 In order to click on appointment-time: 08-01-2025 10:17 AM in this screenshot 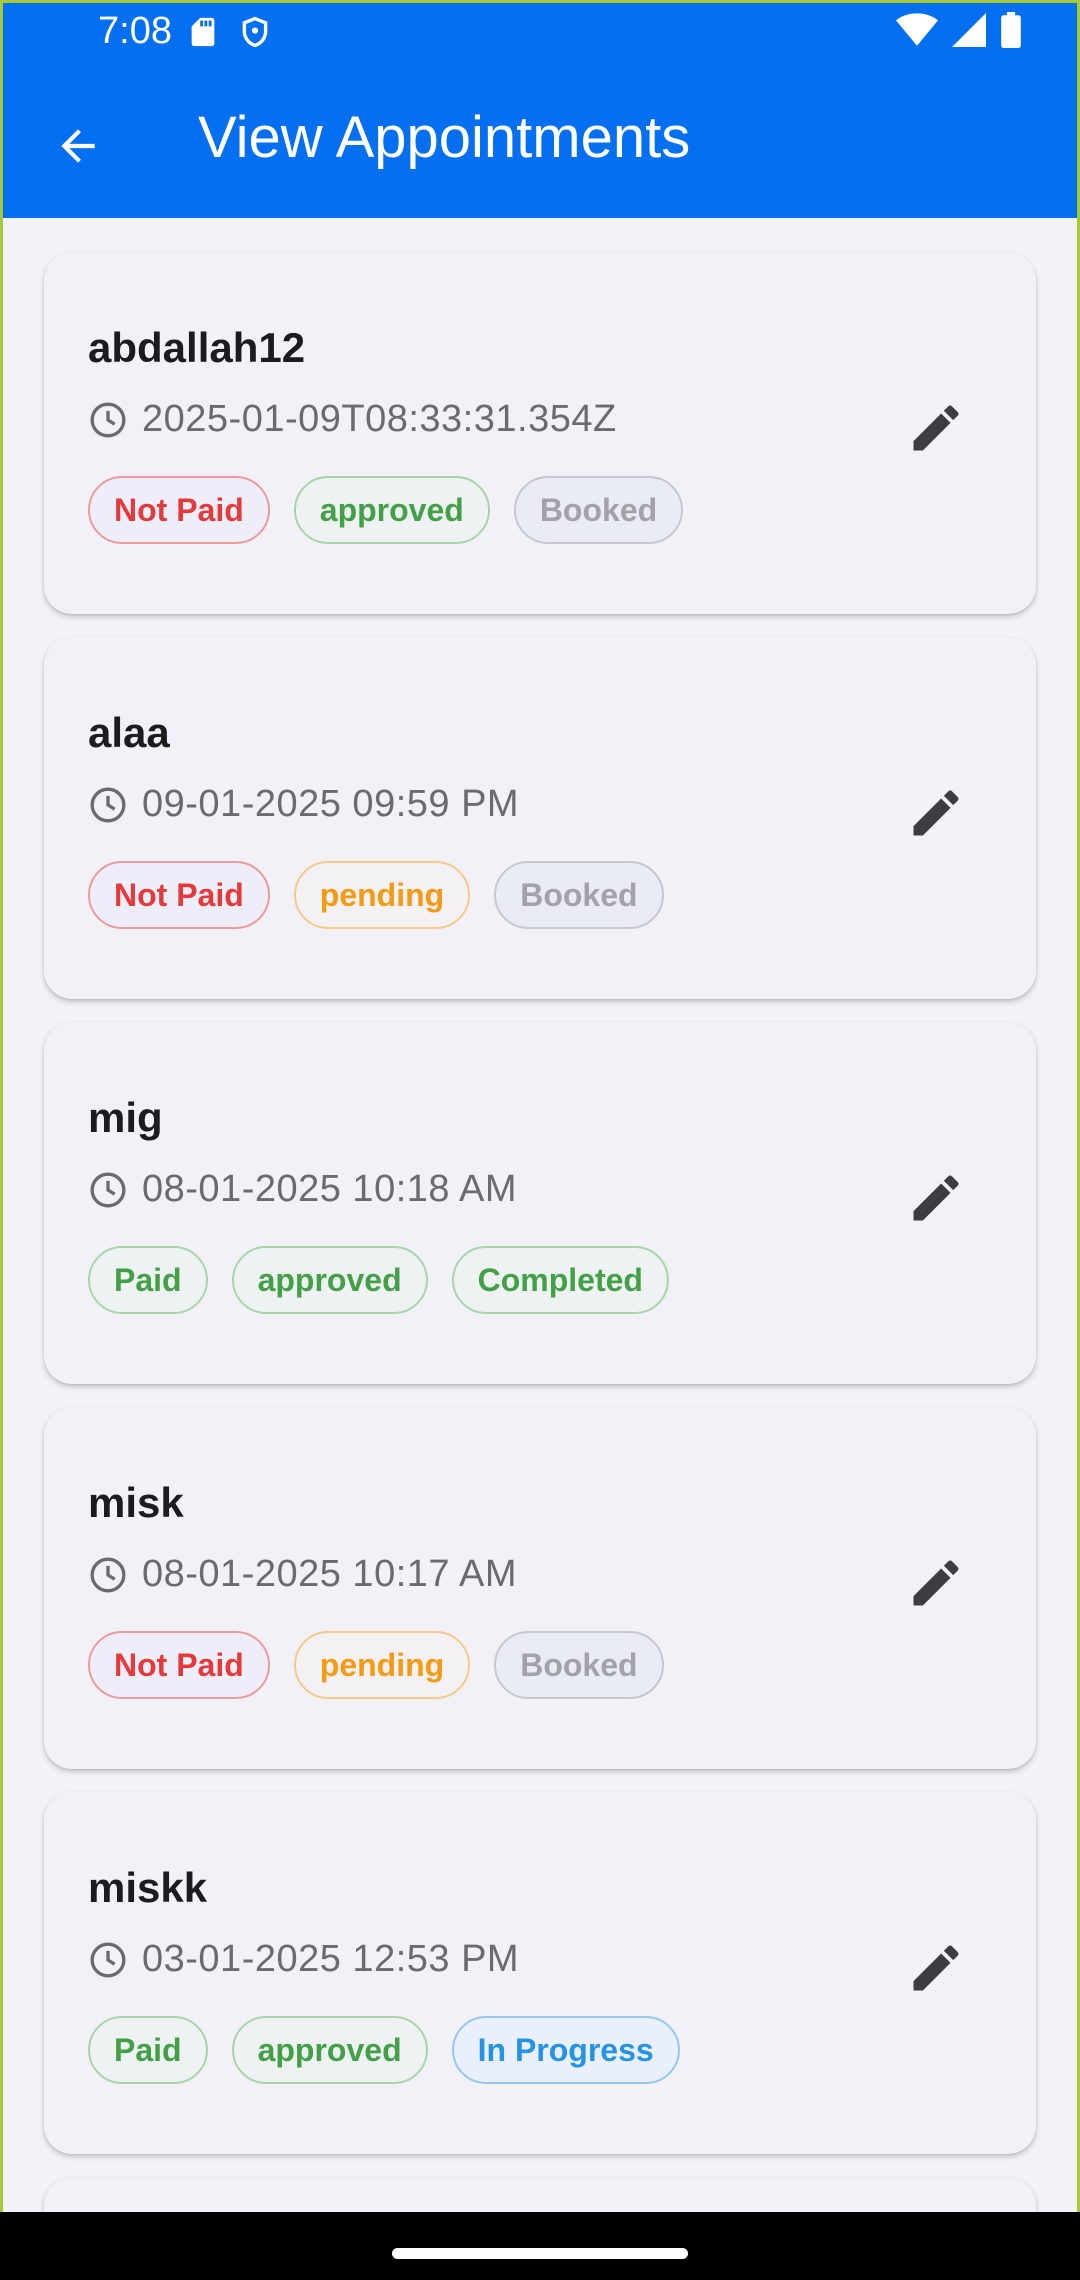, I will do `click(329, 1574)`.